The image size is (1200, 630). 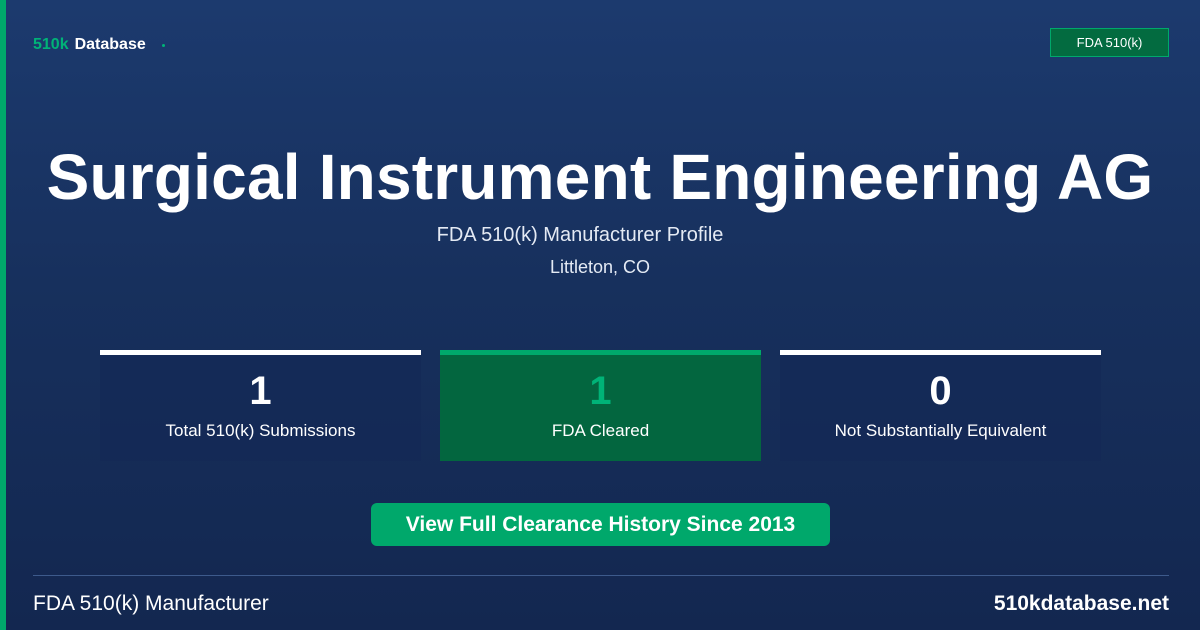 What do you see at coordinates (151, 603) in the screenshot?
I see `footer-category: FDA 510(k) Manufacturer` at bounding box center [151, 603].